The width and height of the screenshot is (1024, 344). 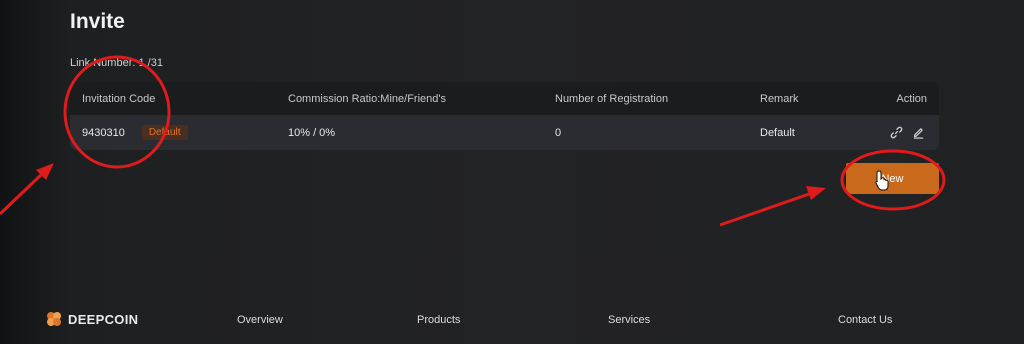 I want to click on new-button: New, so click(x=892, y=178).